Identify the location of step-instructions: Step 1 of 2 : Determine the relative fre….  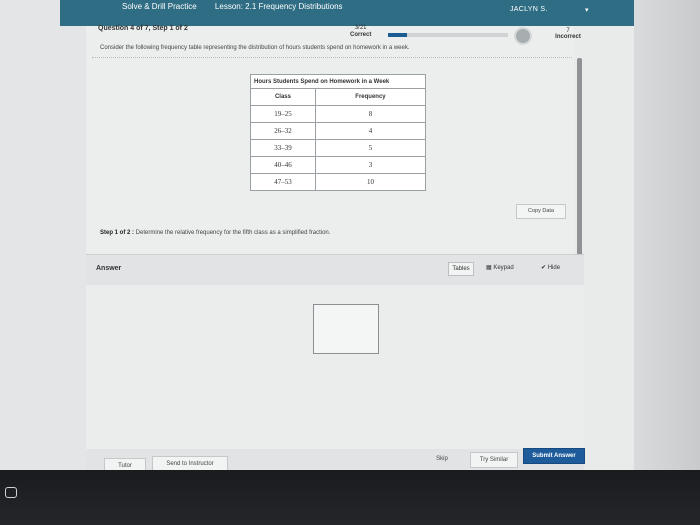
(215, 233).